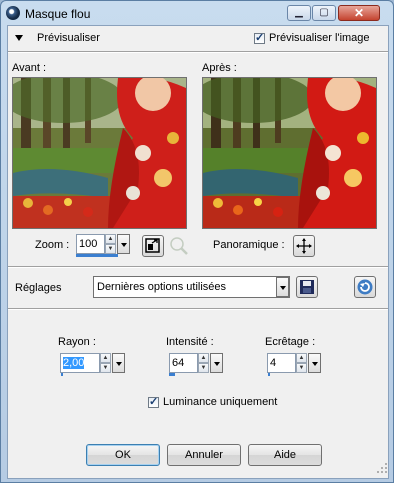 The height and width of the screenshot is (483, 394). Describe the element at coordinates (123, 455) in the screenshot. I see `ok-button: OK` at that location.